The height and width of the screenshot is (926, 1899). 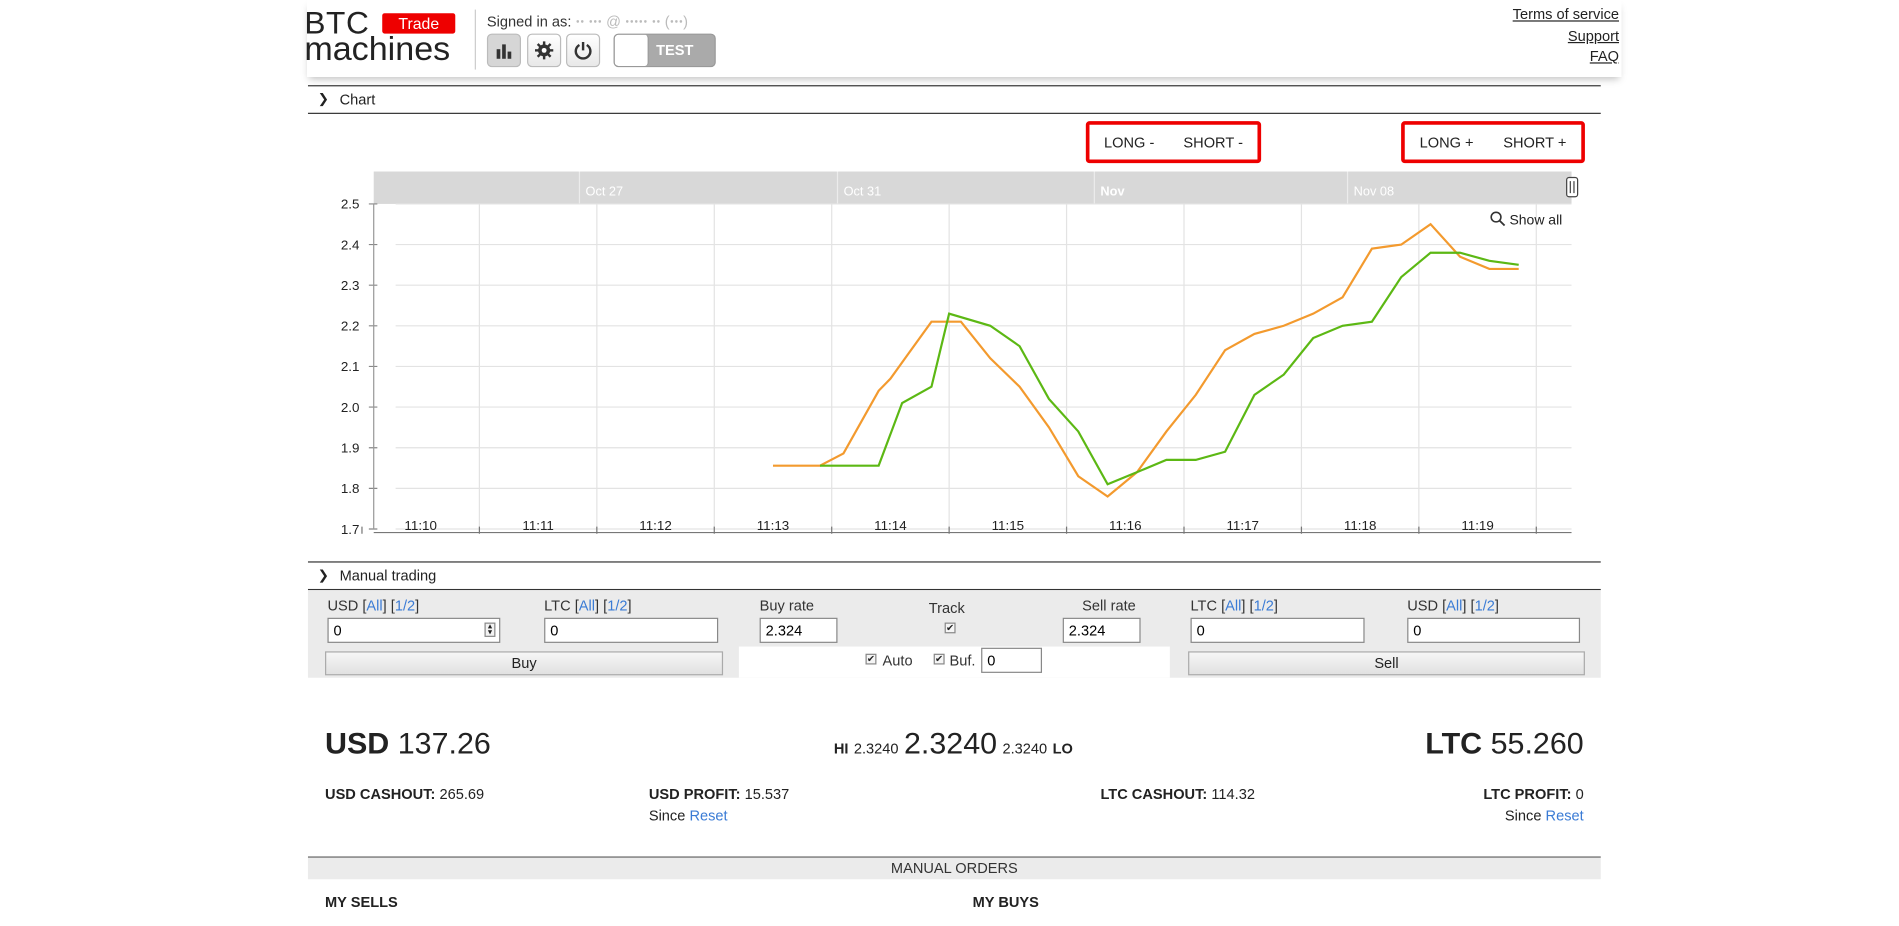 I want to click on auto-label: Auto, so click(x=897, y=661).